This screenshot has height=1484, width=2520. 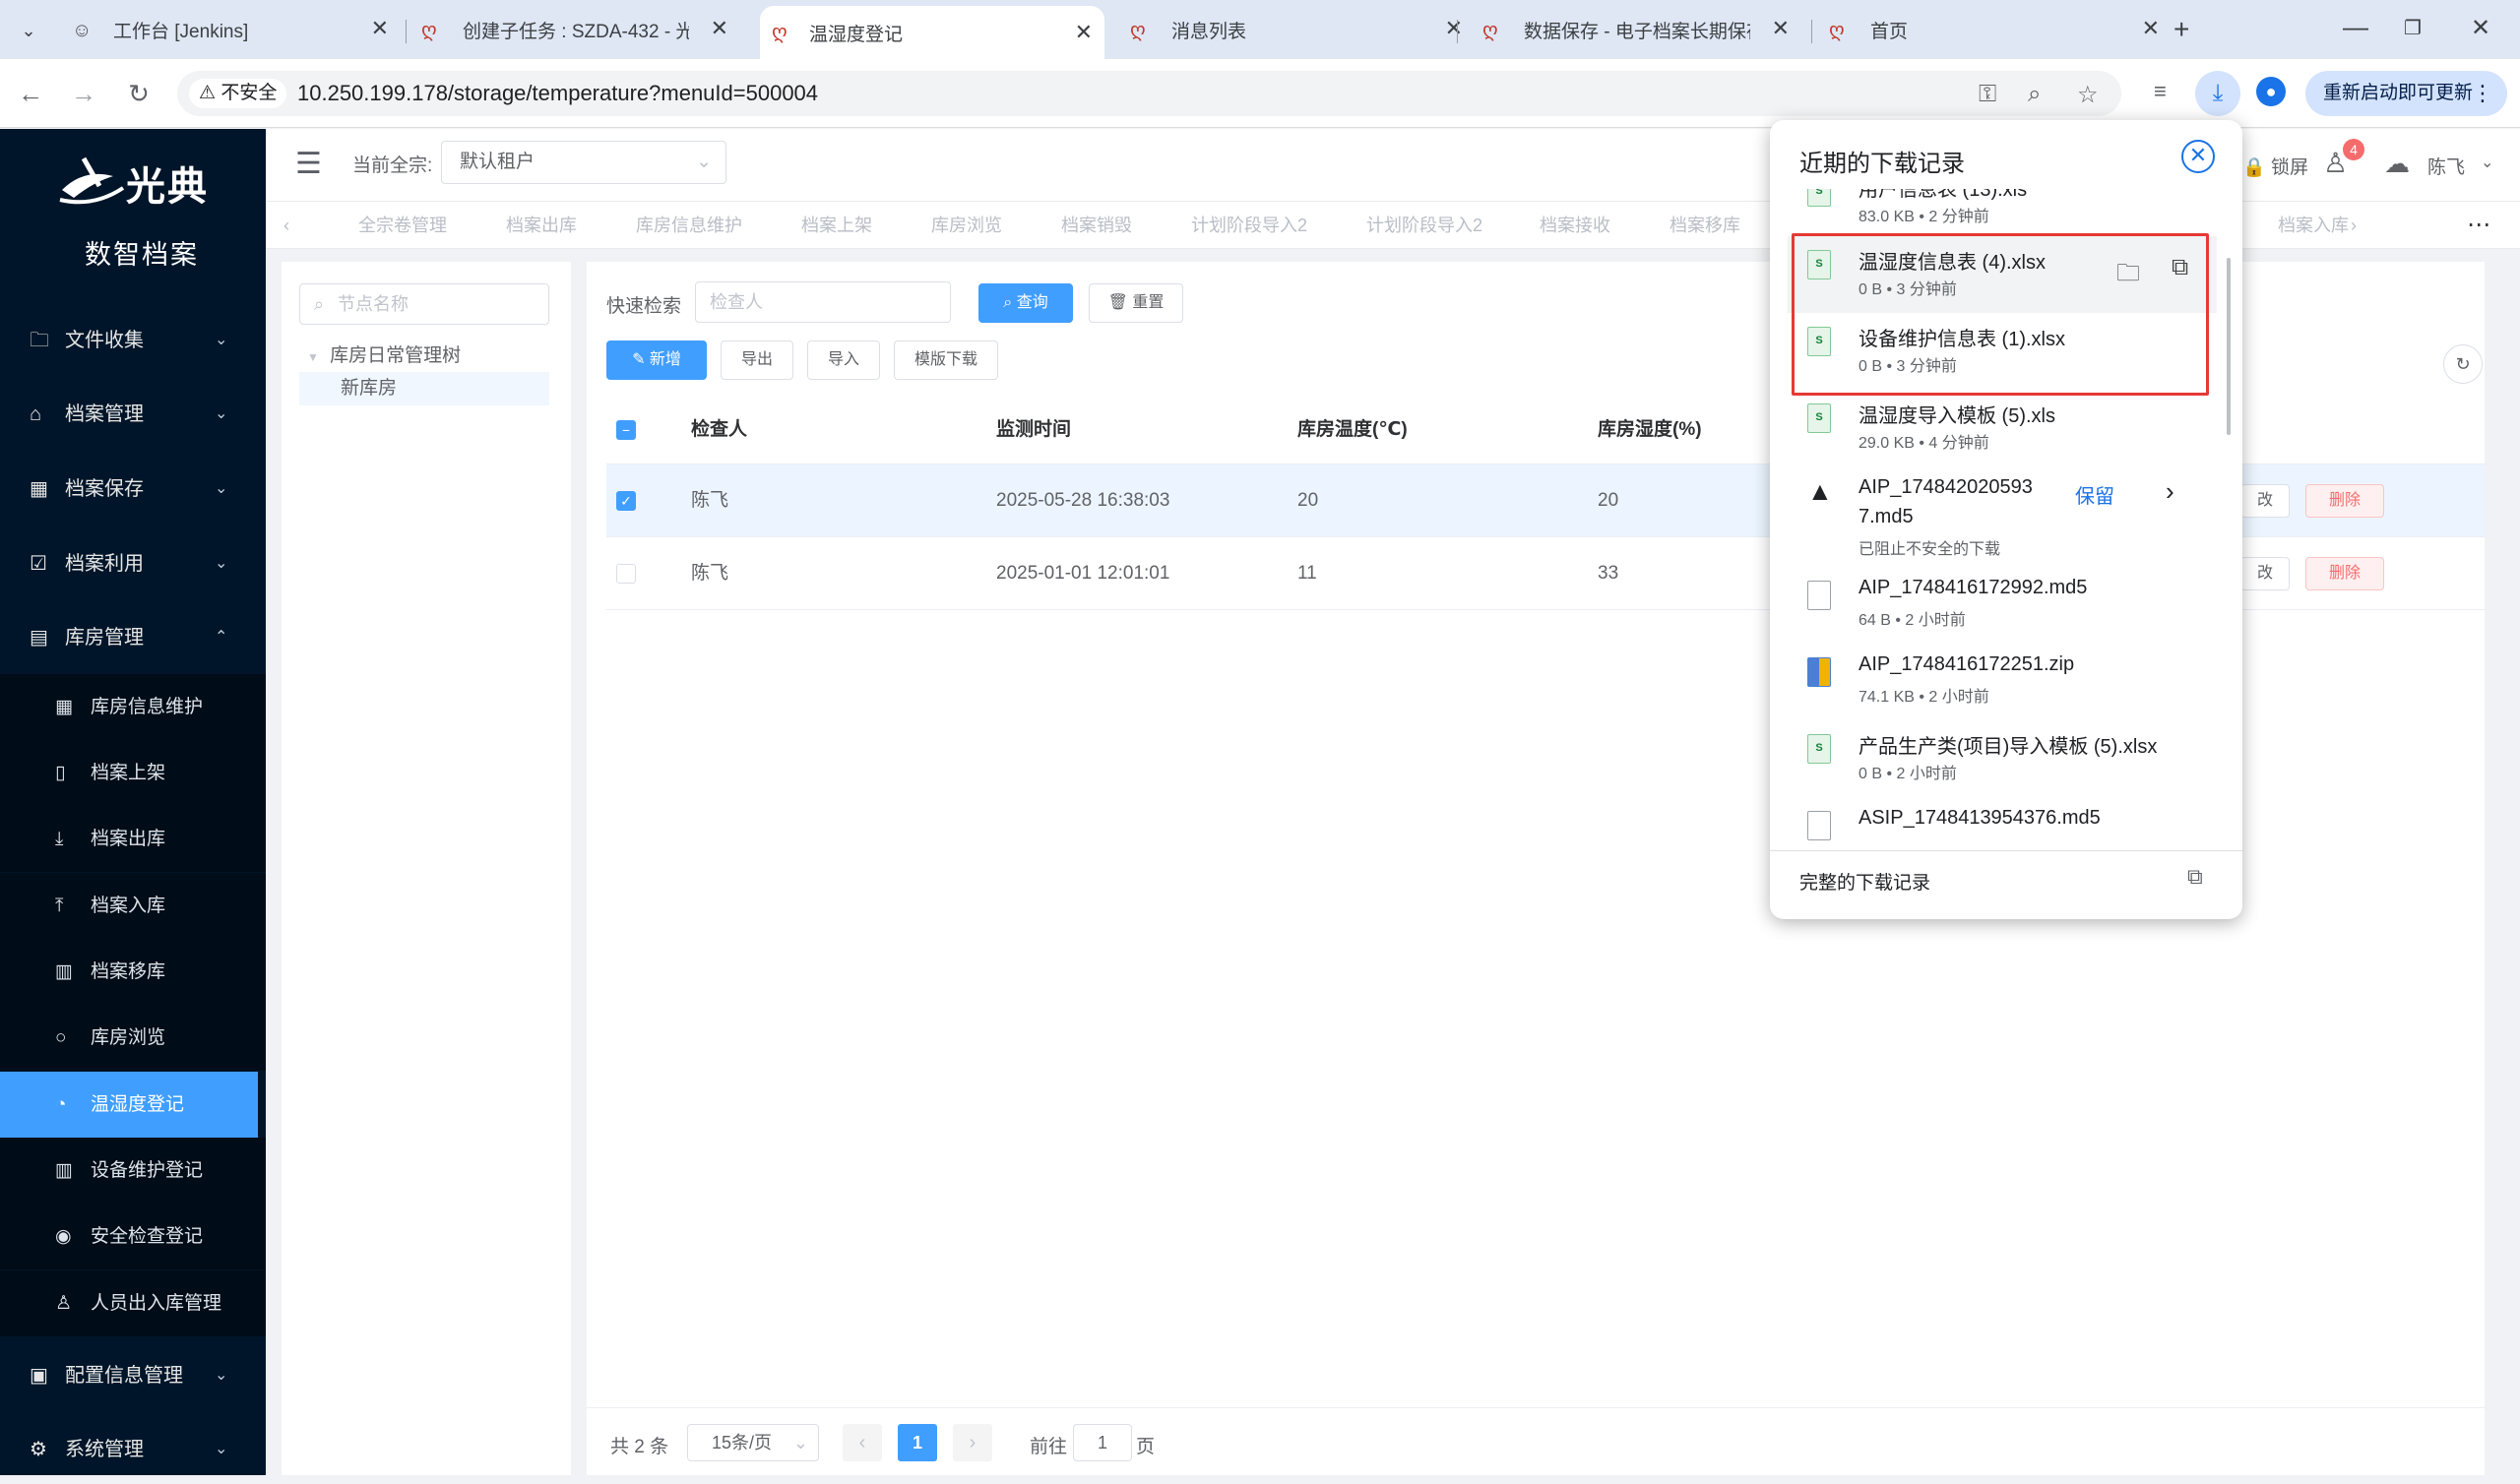 What do you see at coordinates (1987, 95) in the screenshot?
I see `password-key-icon: ⚿` at bounding box center [1987, 95].